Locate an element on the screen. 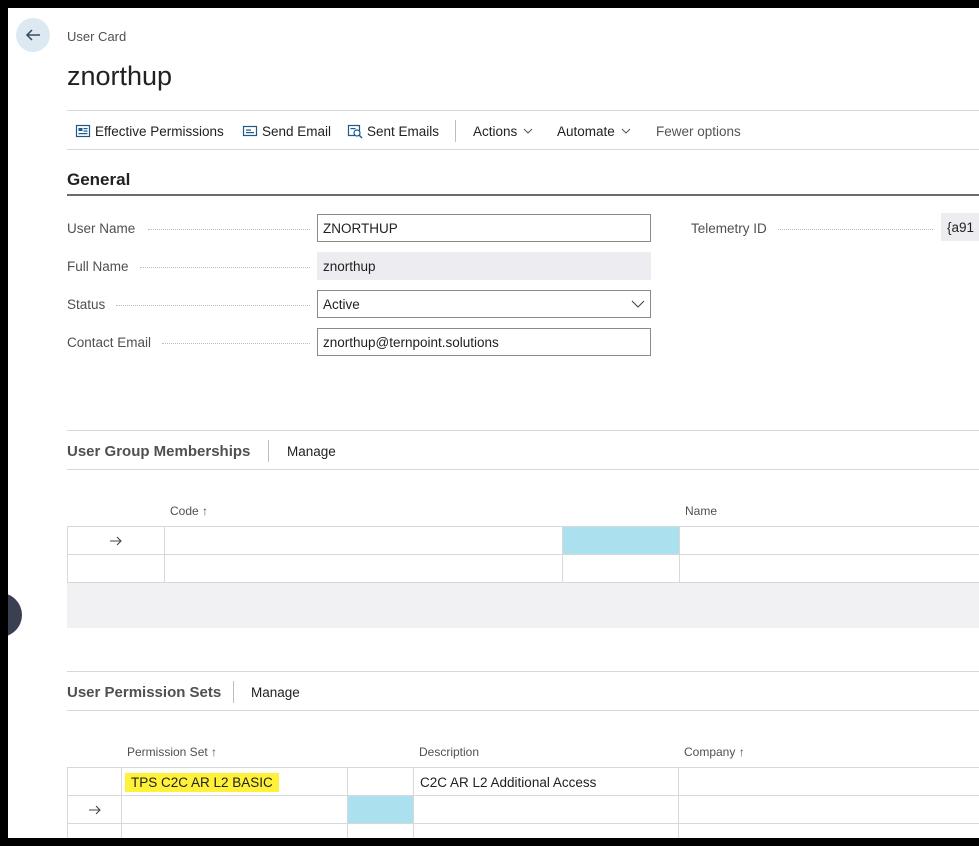  user-permission-sets-title: User Permission Sets is located at coordinates (144, 692).